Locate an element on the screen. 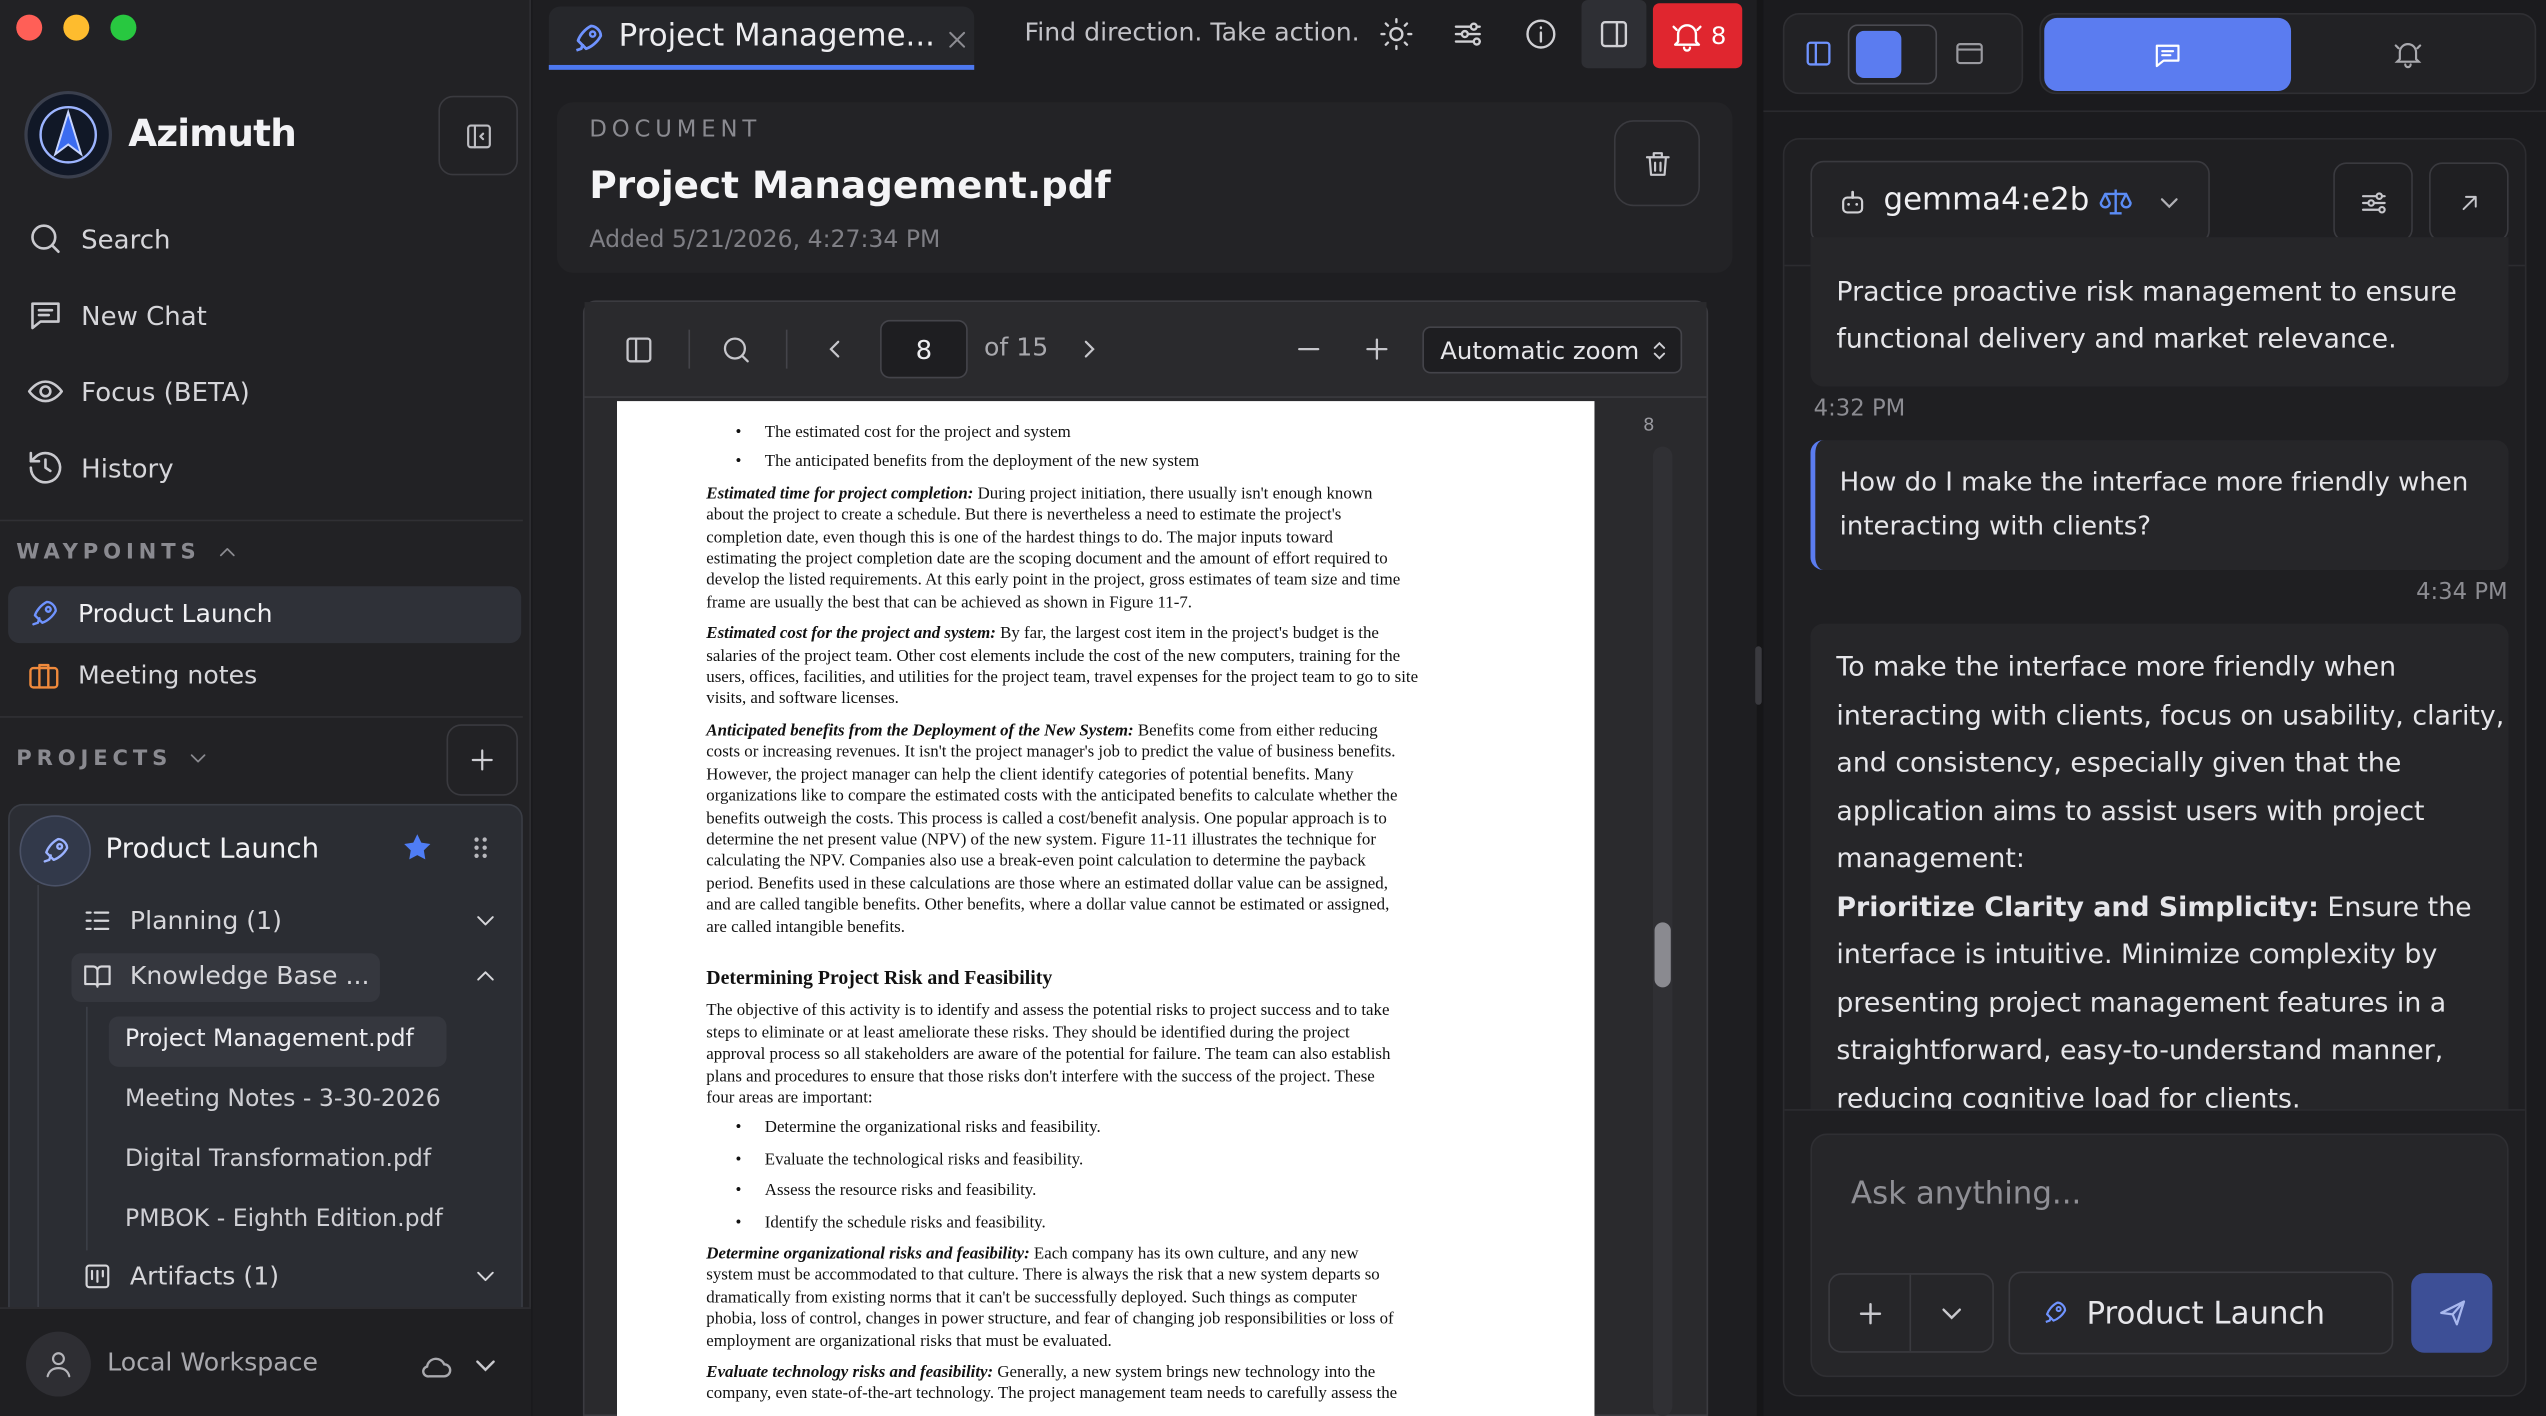  file-item: Meeting Notes - 3-30-2026 is located at coordinates (283, 1099).